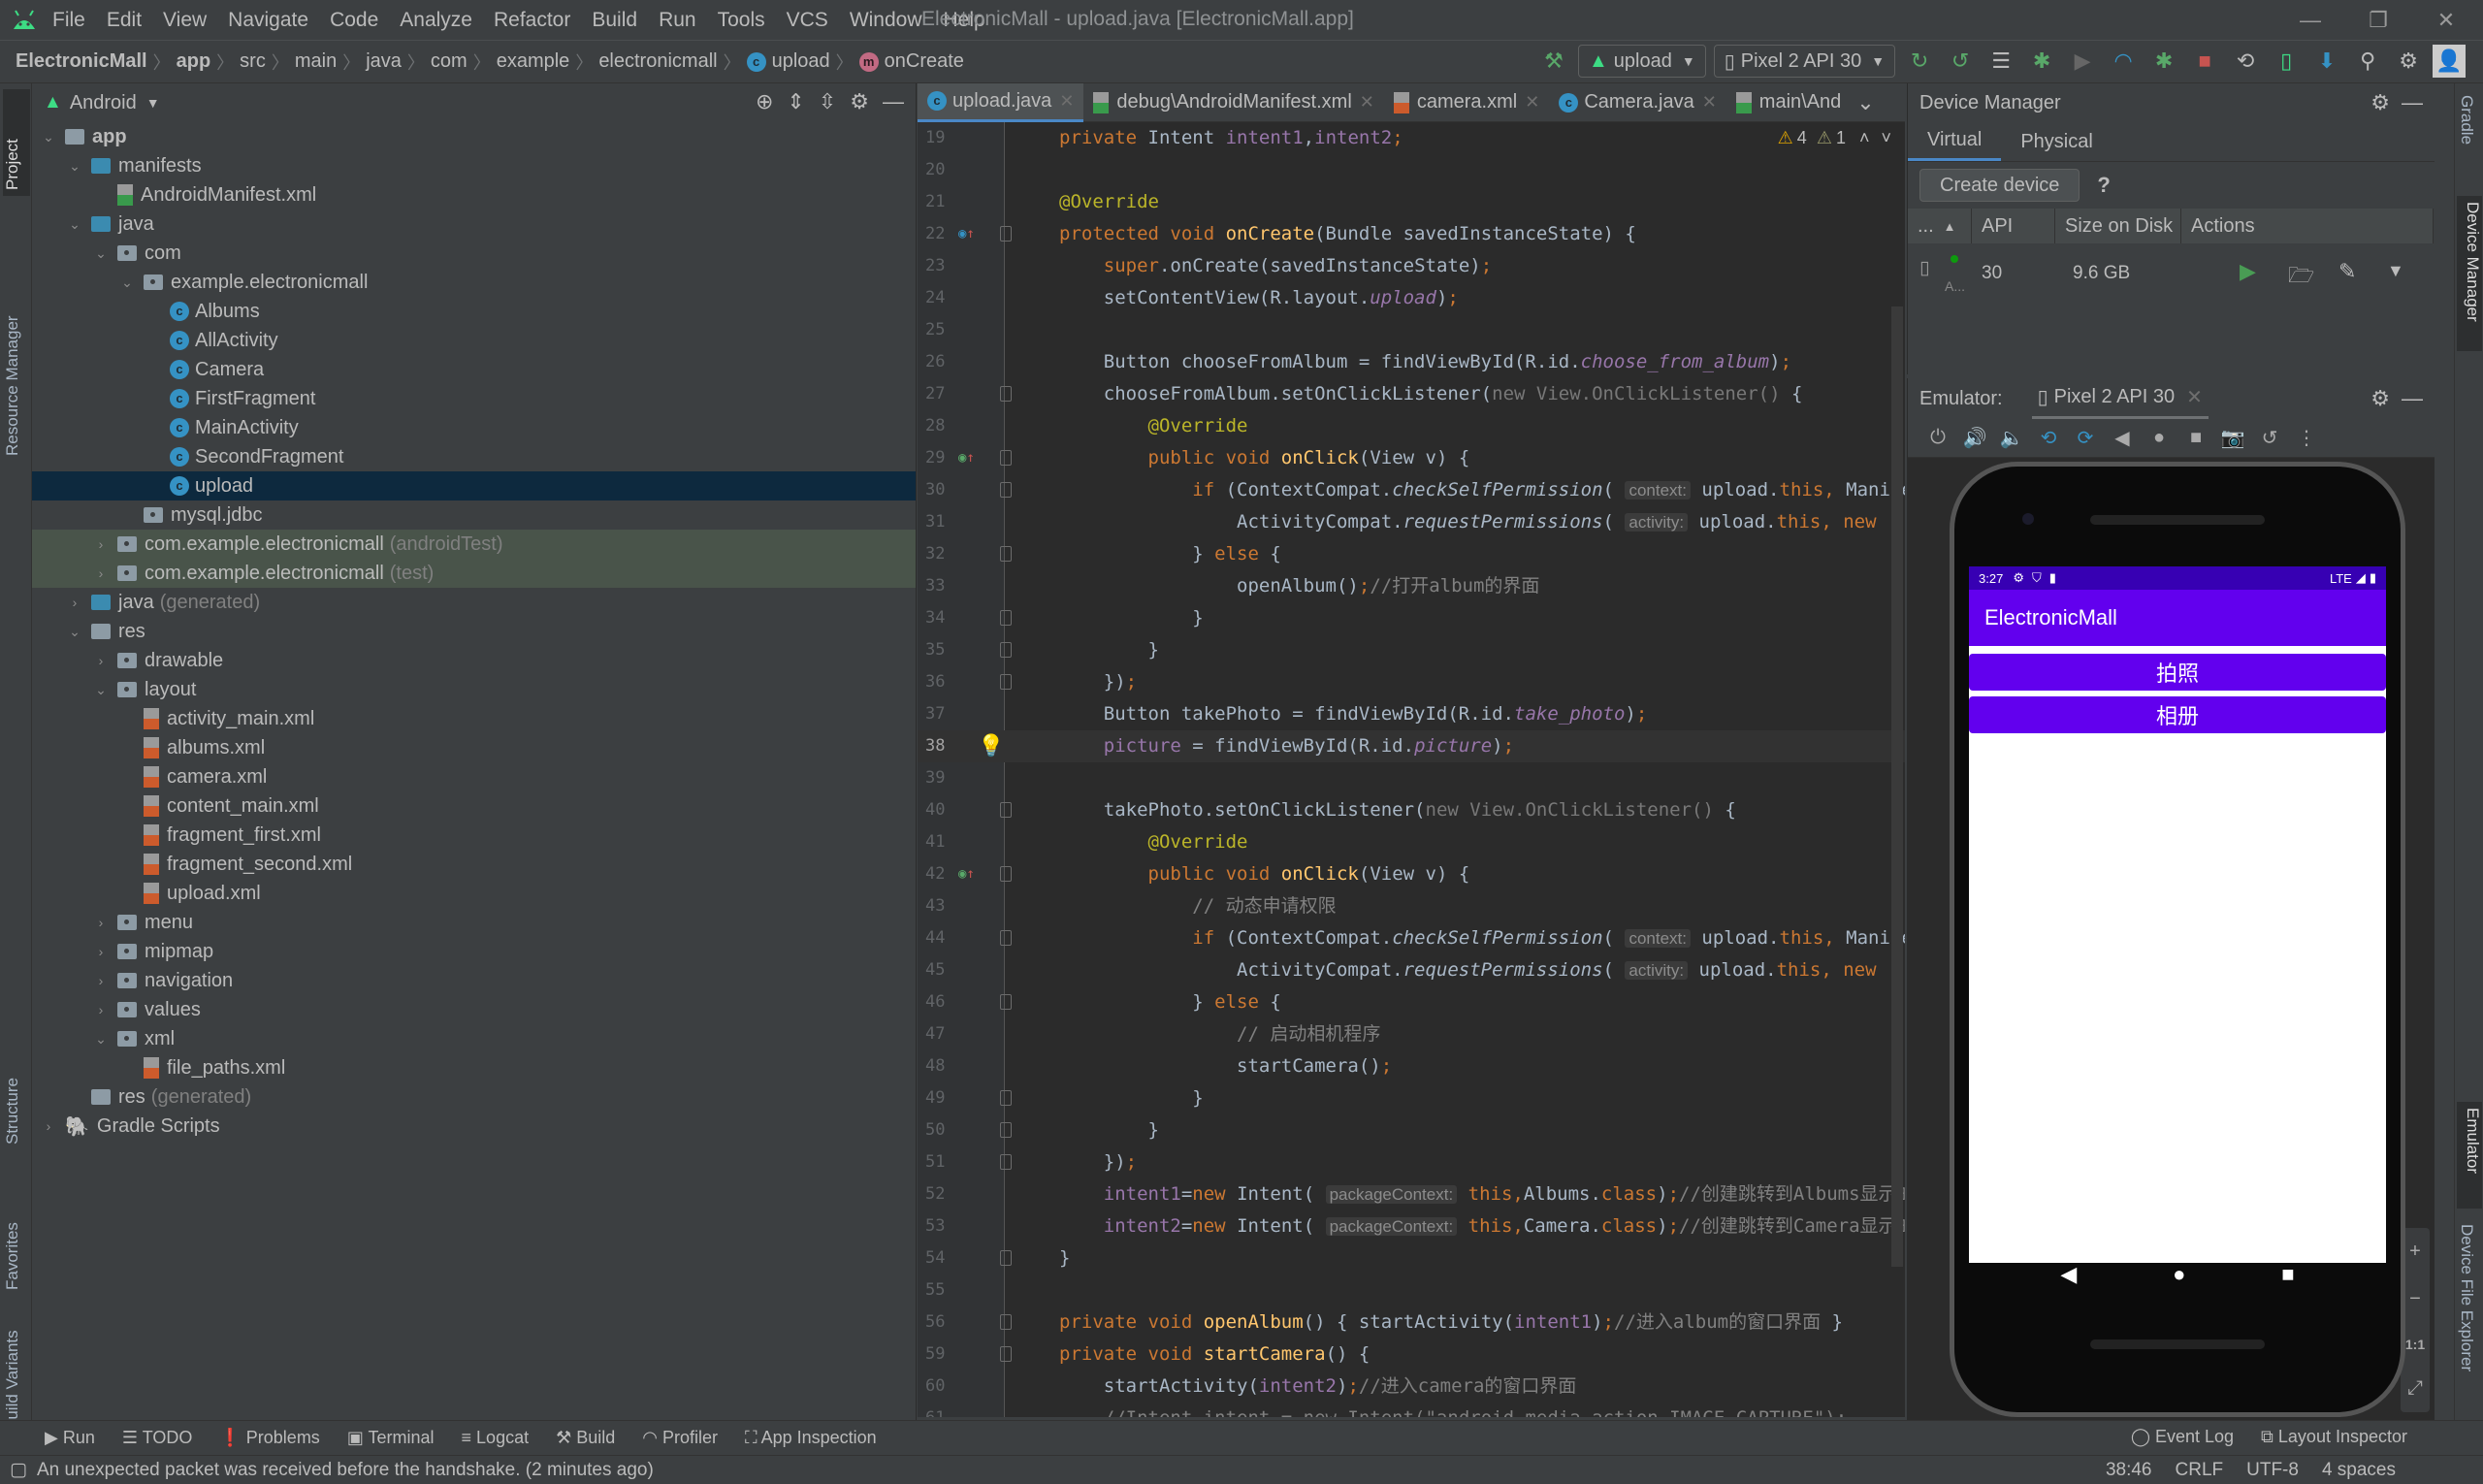  I want to click on breadcrumb-item: ElectronicMall, so click(82, 62).